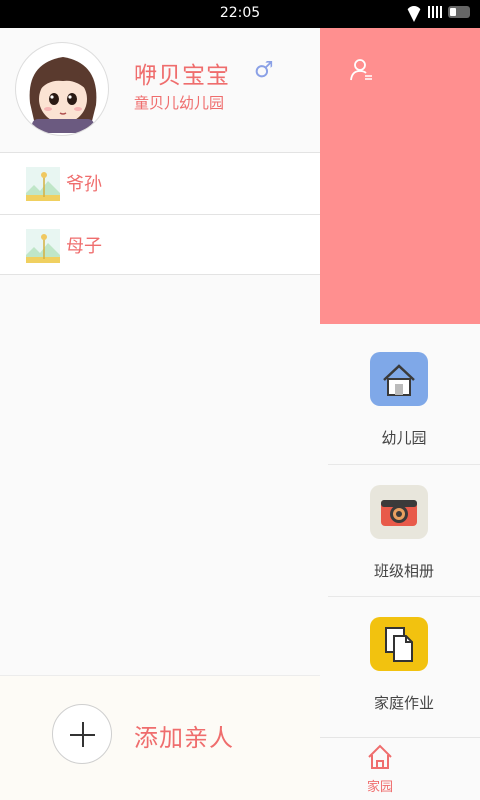  Describe the element at coordinates (403, 571) in the screenshot. I see `feature-label: 班级相册` at that location.